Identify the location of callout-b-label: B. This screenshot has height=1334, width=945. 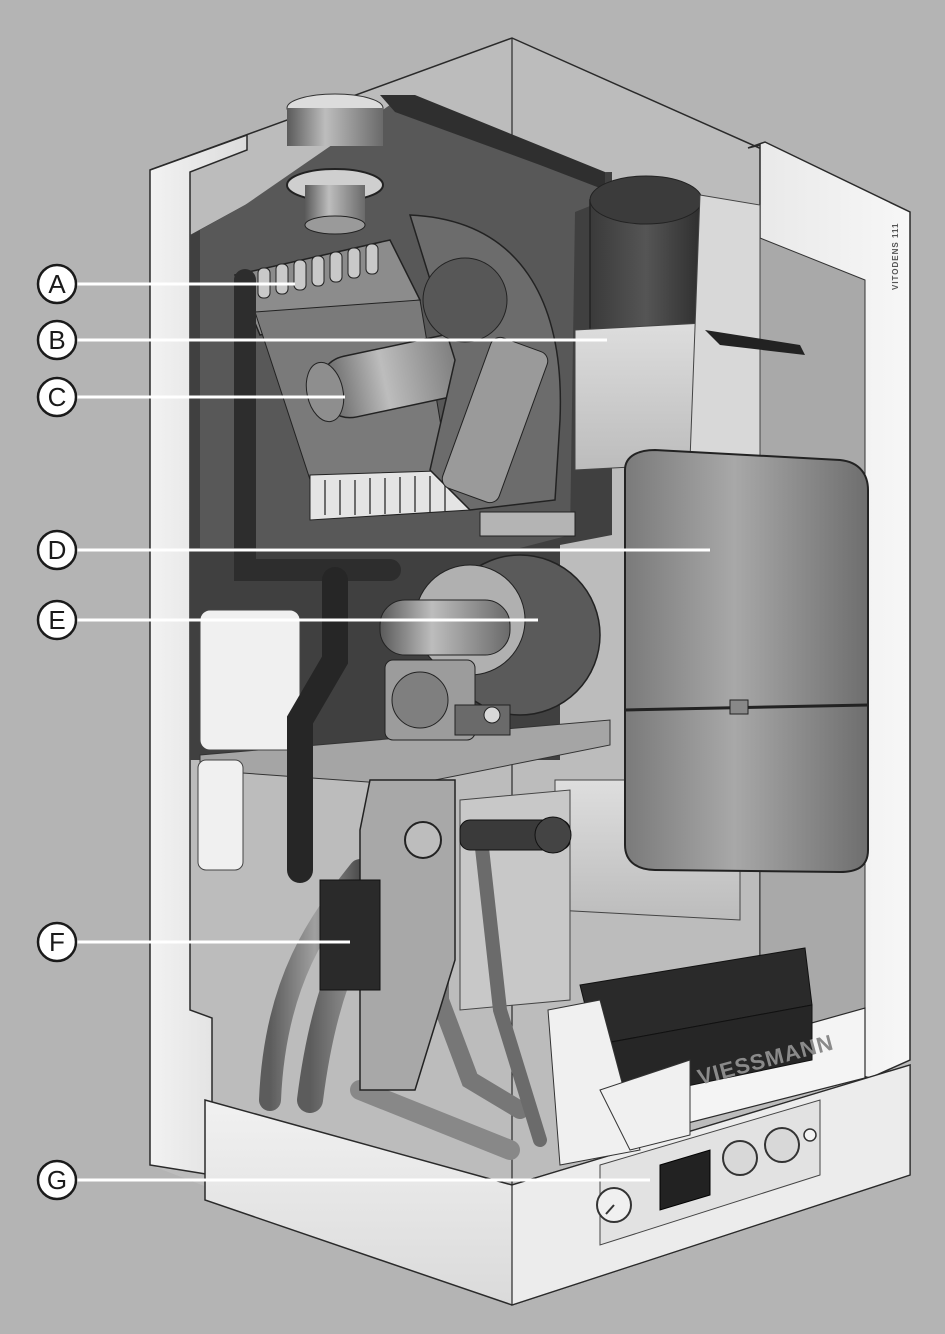
(56, 340).